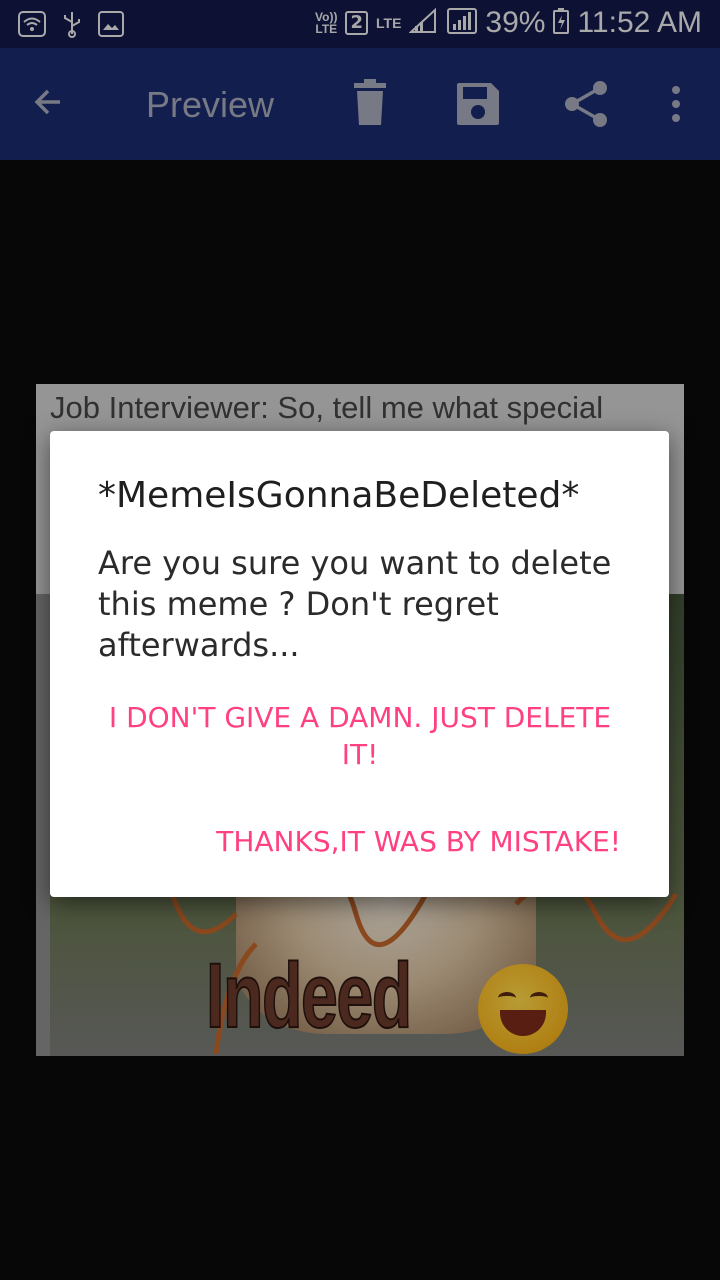 This screenshot has height=1280, width=720. I want to click on confirm-delete-button: I DON'T GIVE A DAMN. JUST DELETE IT!, so click(360, 736).